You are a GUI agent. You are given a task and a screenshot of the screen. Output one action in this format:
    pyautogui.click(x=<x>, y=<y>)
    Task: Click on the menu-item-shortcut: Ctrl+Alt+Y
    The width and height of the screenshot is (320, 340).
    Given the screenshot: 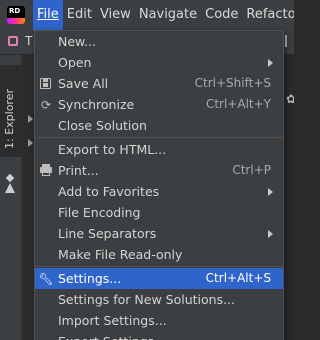 What is the action you would take?
    pyautogui.click(x=238, y=104)
    